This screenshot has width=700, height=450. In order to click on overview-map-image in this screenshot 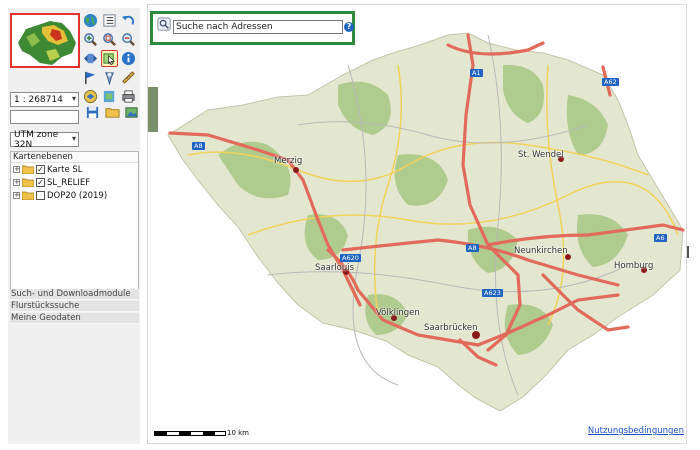, I will do `click(45, 40)`.